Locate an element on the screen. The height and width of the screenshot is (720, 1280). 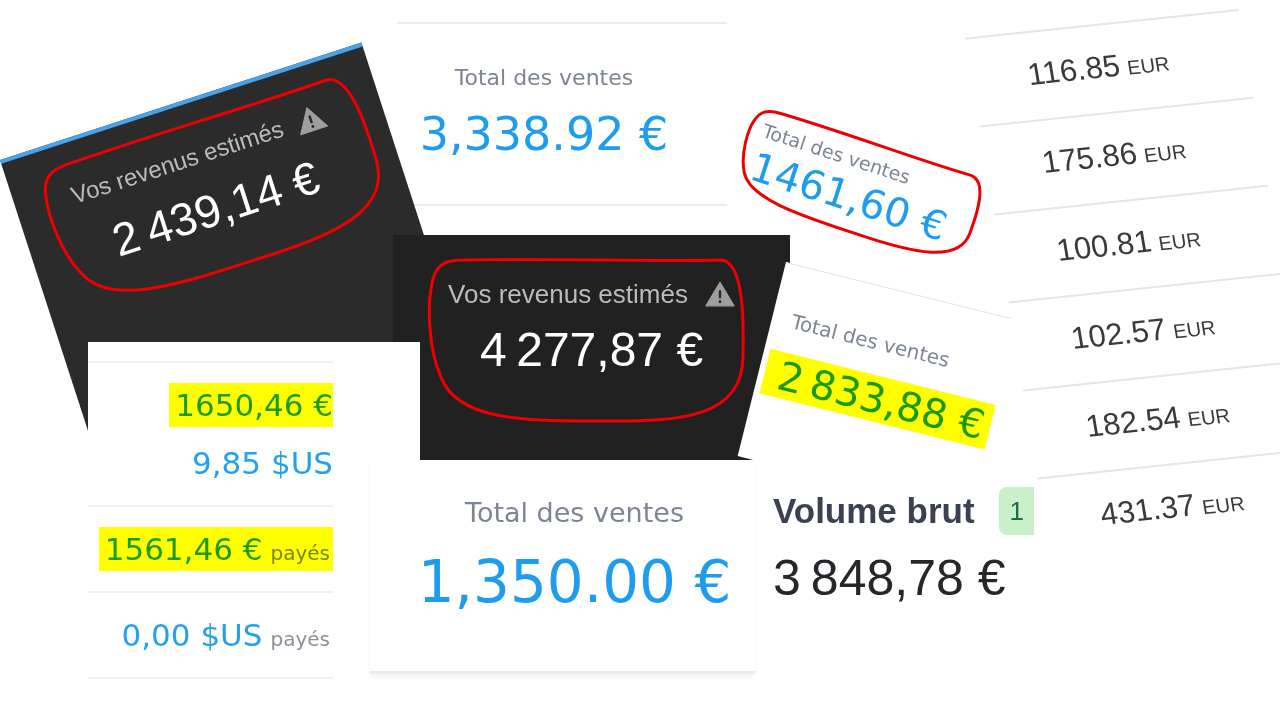
amount-value: 3 848,78 € is located at coordinates (890, 578).